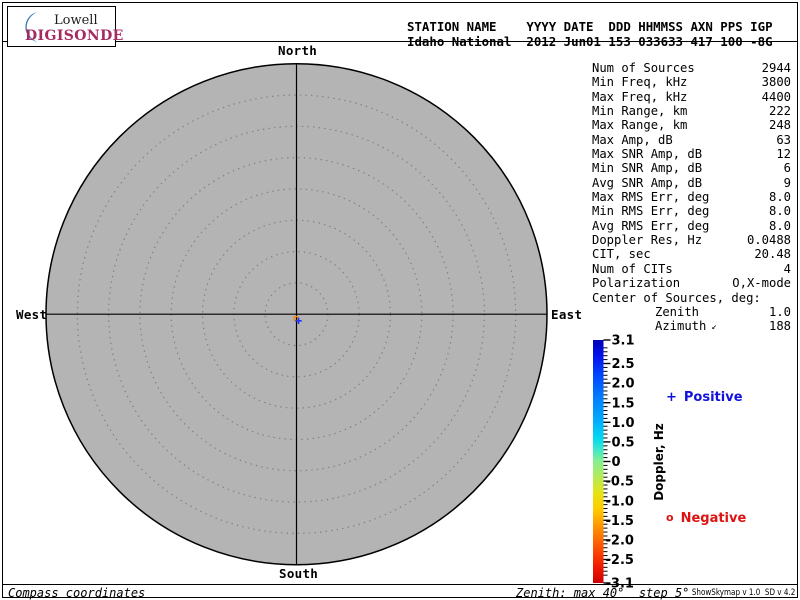 The width and height of the screenshot is (800, 600). Describe the element at coordinates (620, 501) in the screenshot. I see `colorbar-tick-label: -1.0` at that location.